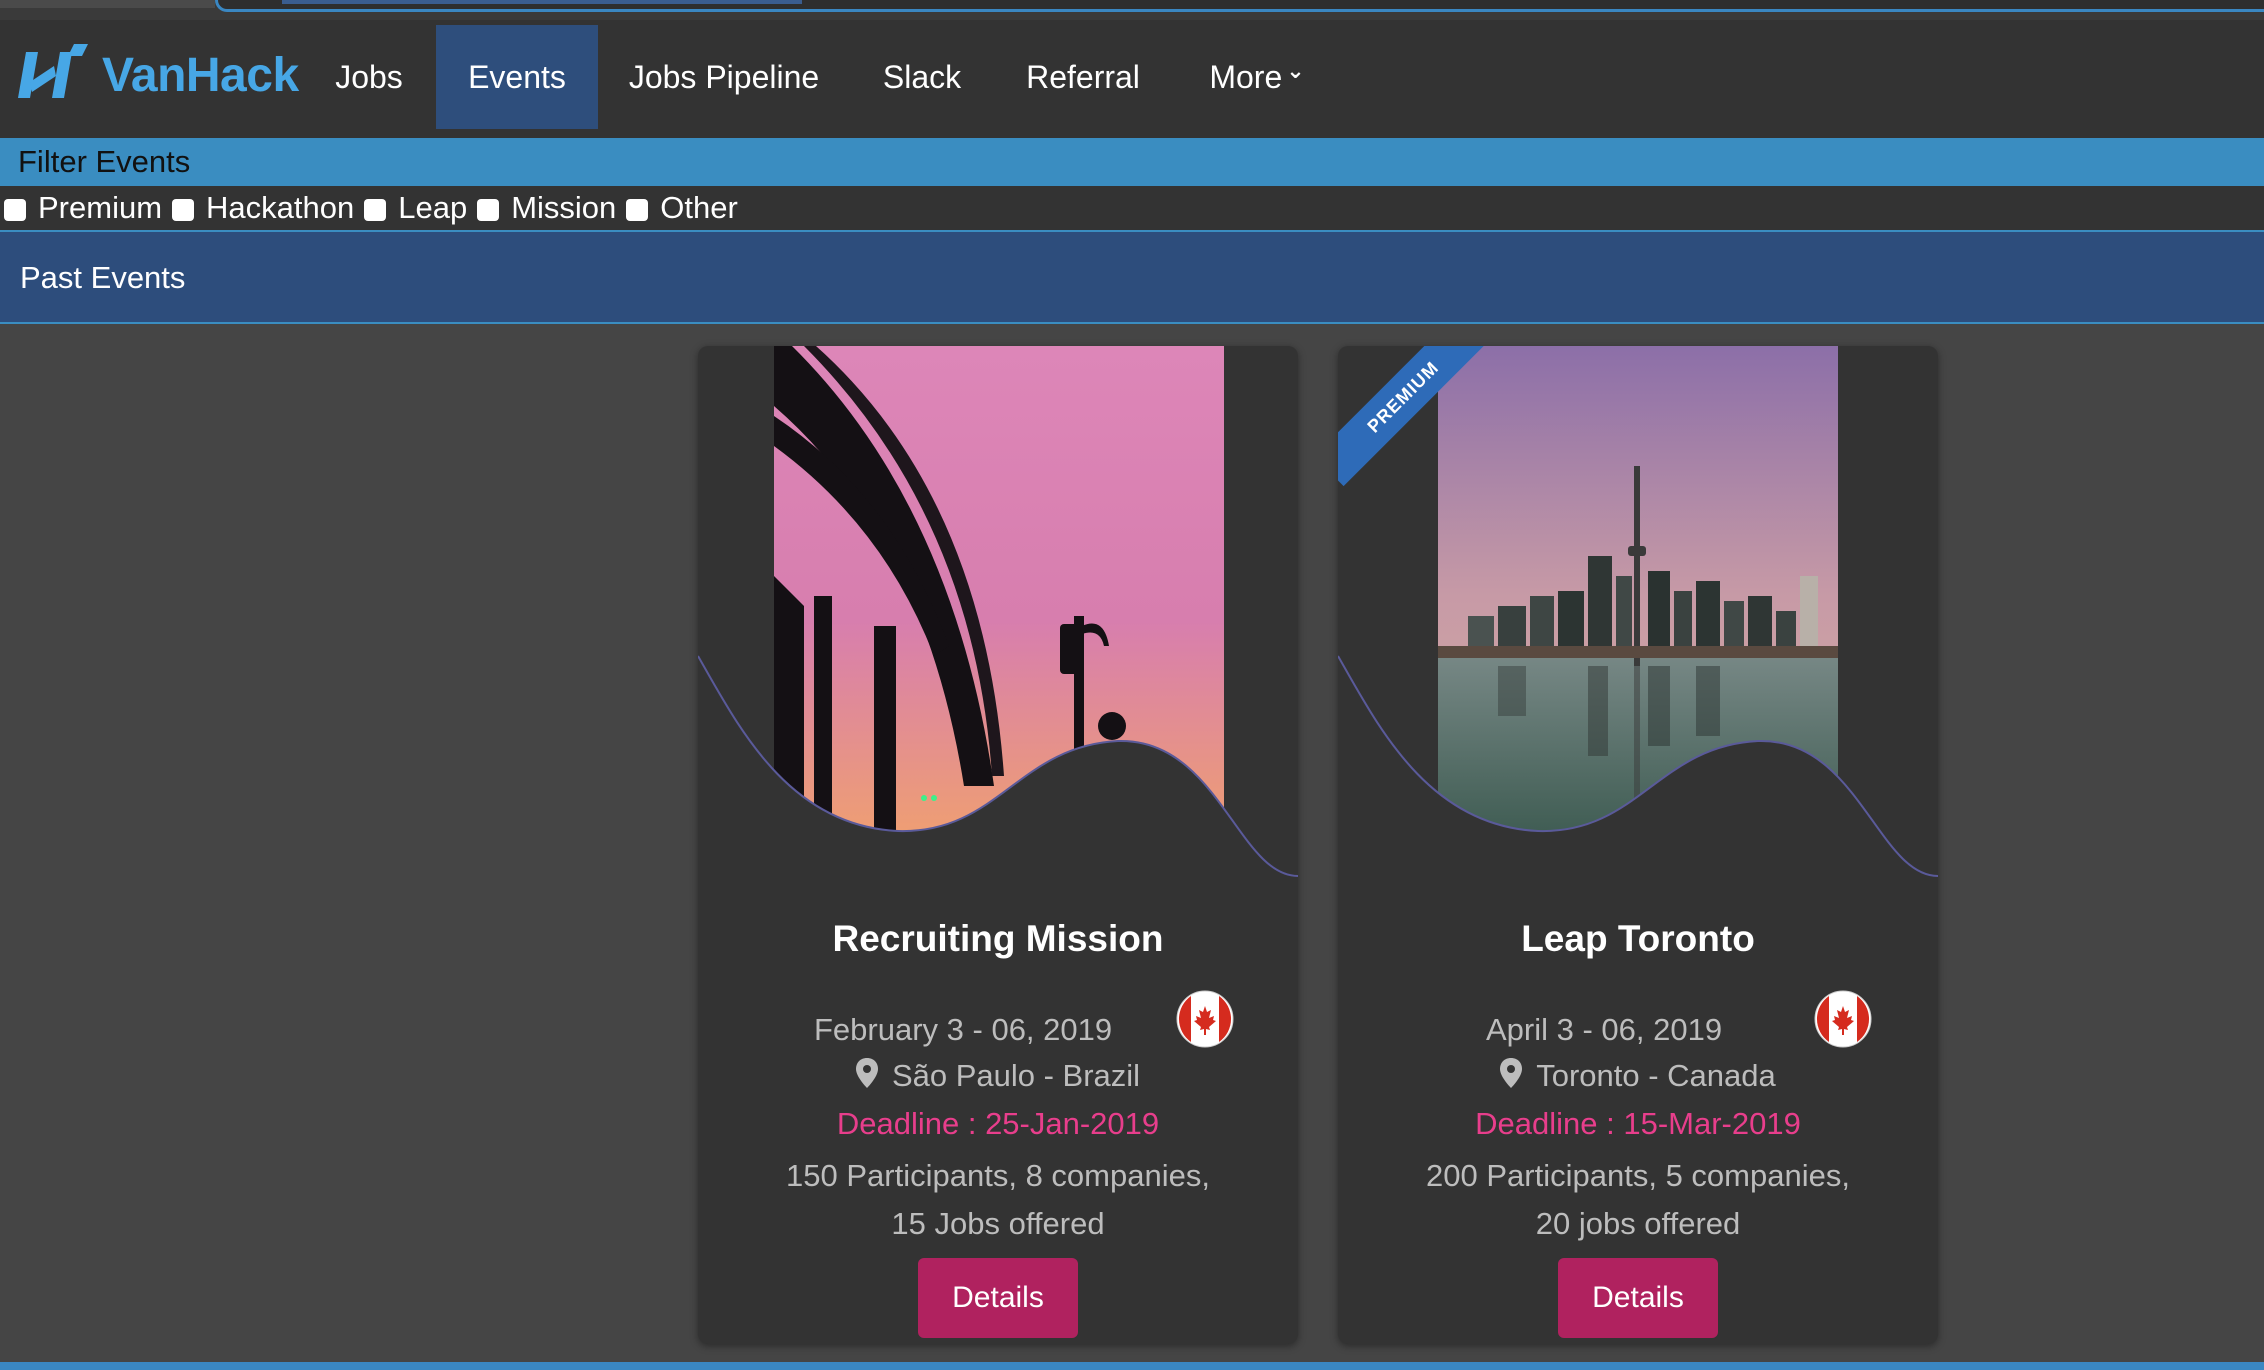 The image size is (2264, 1370). I want to click on nav-events: Events, so click(517, 77).